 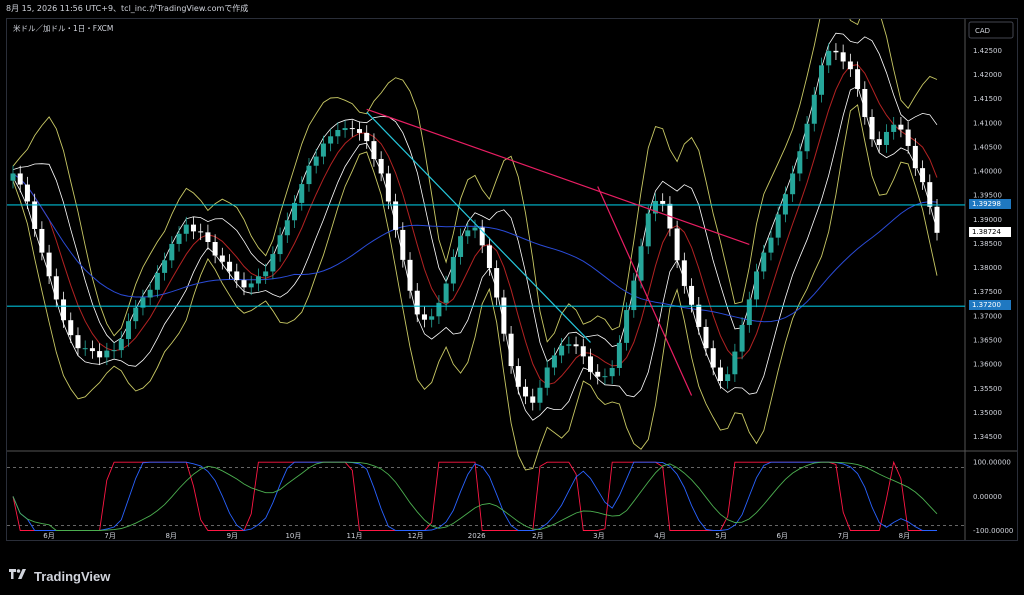 What do you see at coordinates (987, 292) in the screenshot?
I see `price-tick-label: 1.37500` at bounding box center [987, 292].